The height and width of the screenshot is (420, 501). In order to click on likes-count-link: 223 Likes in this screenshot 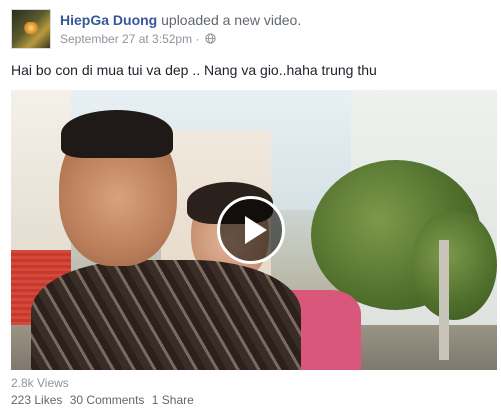, I will do `click(36, 400)`.